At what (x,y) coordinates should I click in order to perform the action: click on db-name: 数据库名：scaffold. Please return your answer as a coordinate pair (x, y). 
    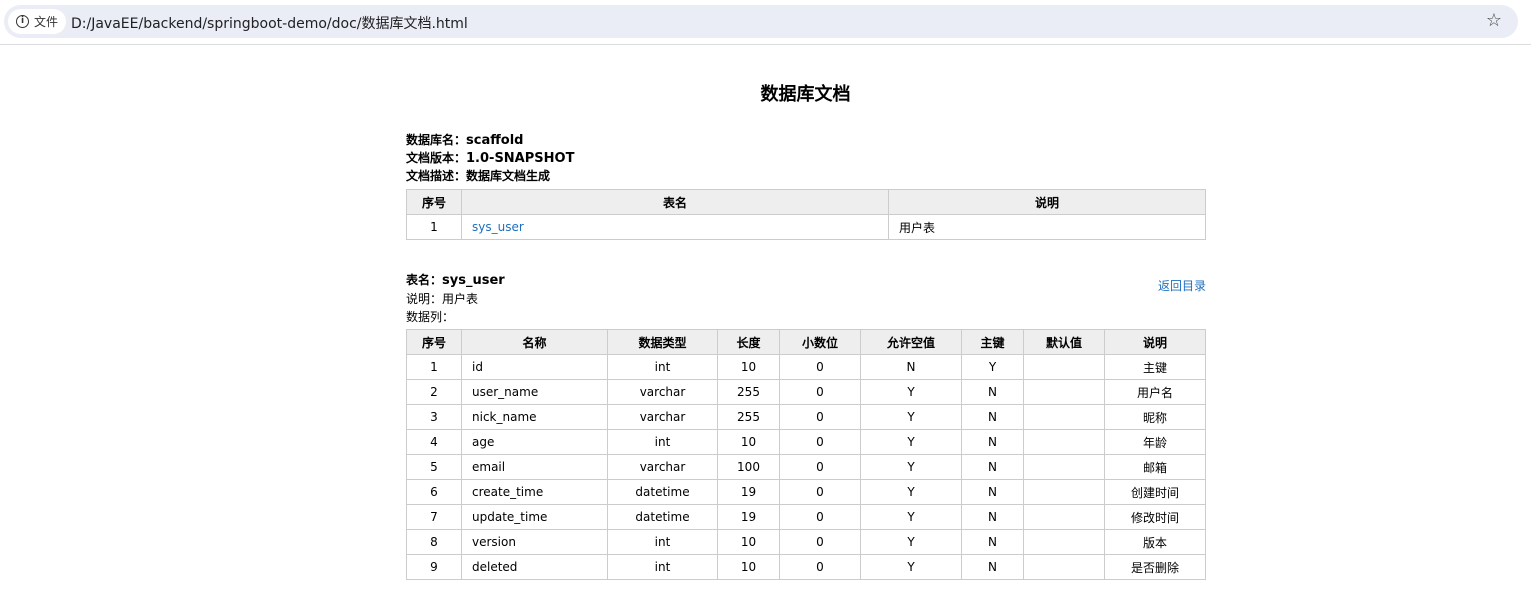
    Looking at the image, I should click on (465, 140).